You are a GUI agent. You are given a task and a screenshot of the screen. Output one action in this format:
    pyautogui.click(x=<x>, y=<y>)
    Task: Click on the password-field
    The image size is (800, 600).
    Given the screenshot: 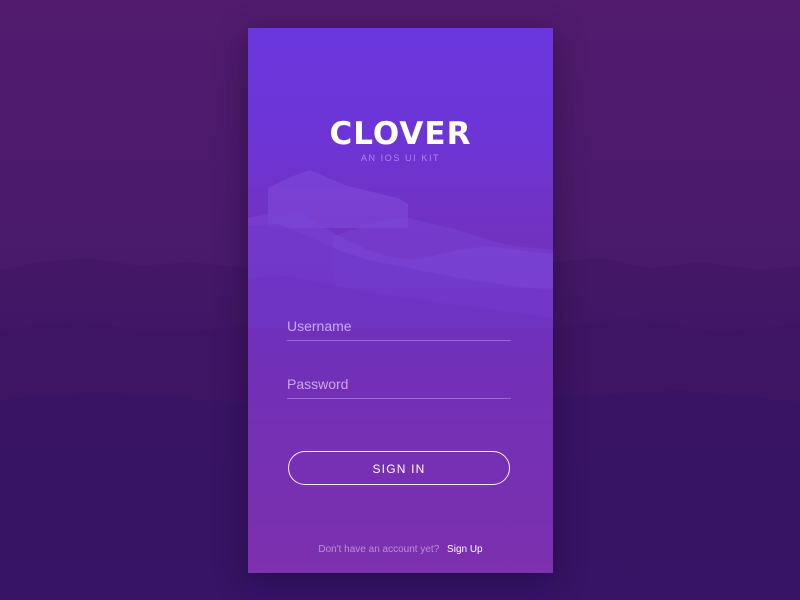 What is the action you would take?
    pyautogui.click(x=399, y=385)
    